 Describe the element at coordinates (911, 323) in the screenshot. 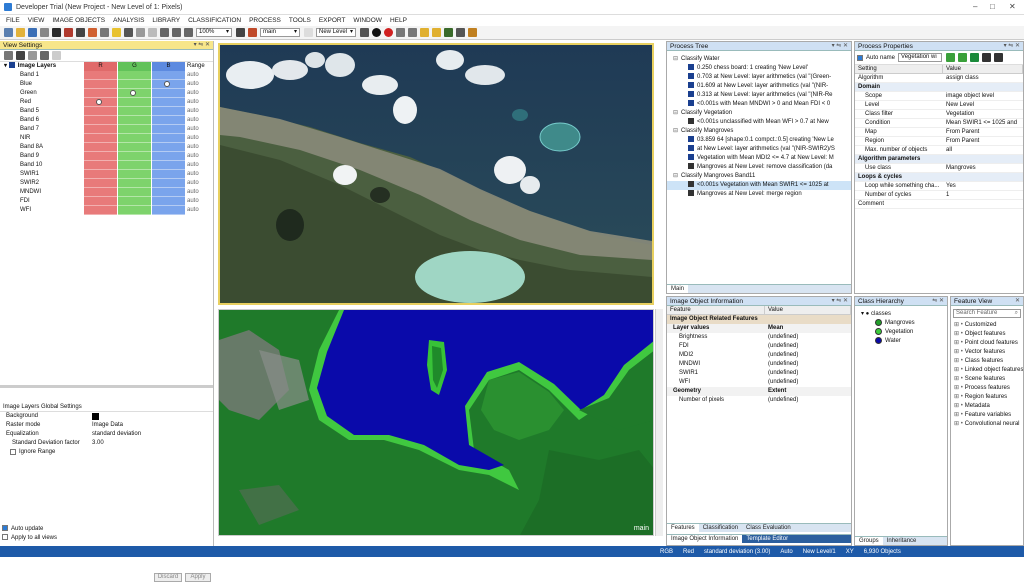

I see `class-item: Mangroves` at that location.